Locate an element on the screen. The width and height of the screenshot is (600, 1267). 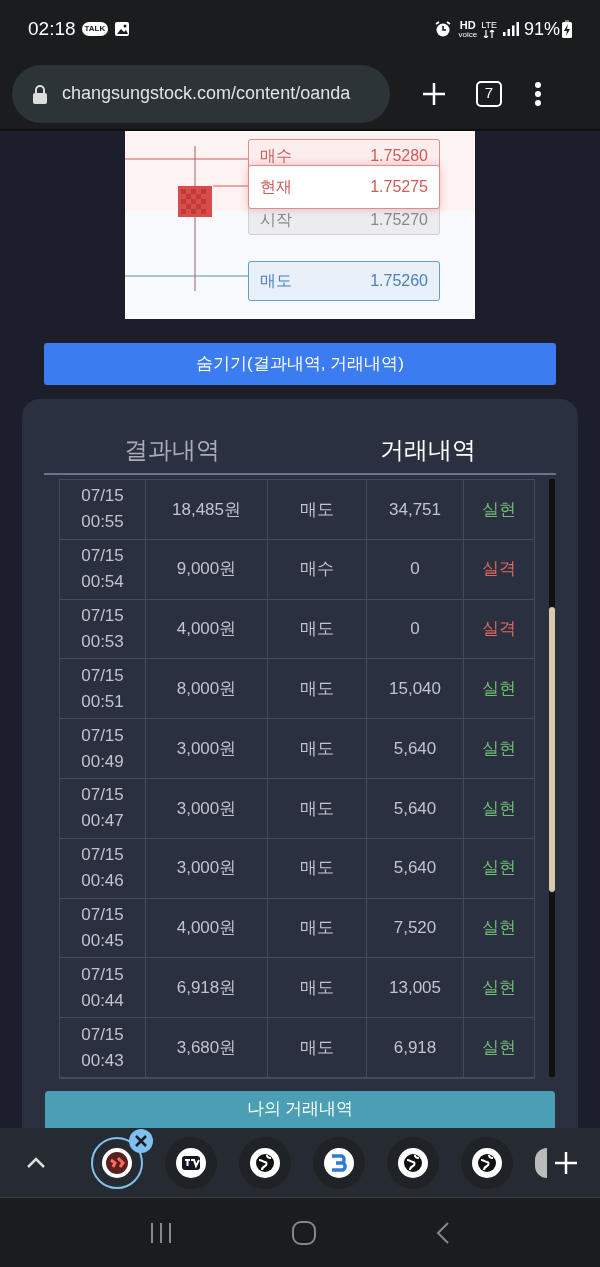
date-time-cell: 07/15 00:49 is located at coordinates (103, 748).